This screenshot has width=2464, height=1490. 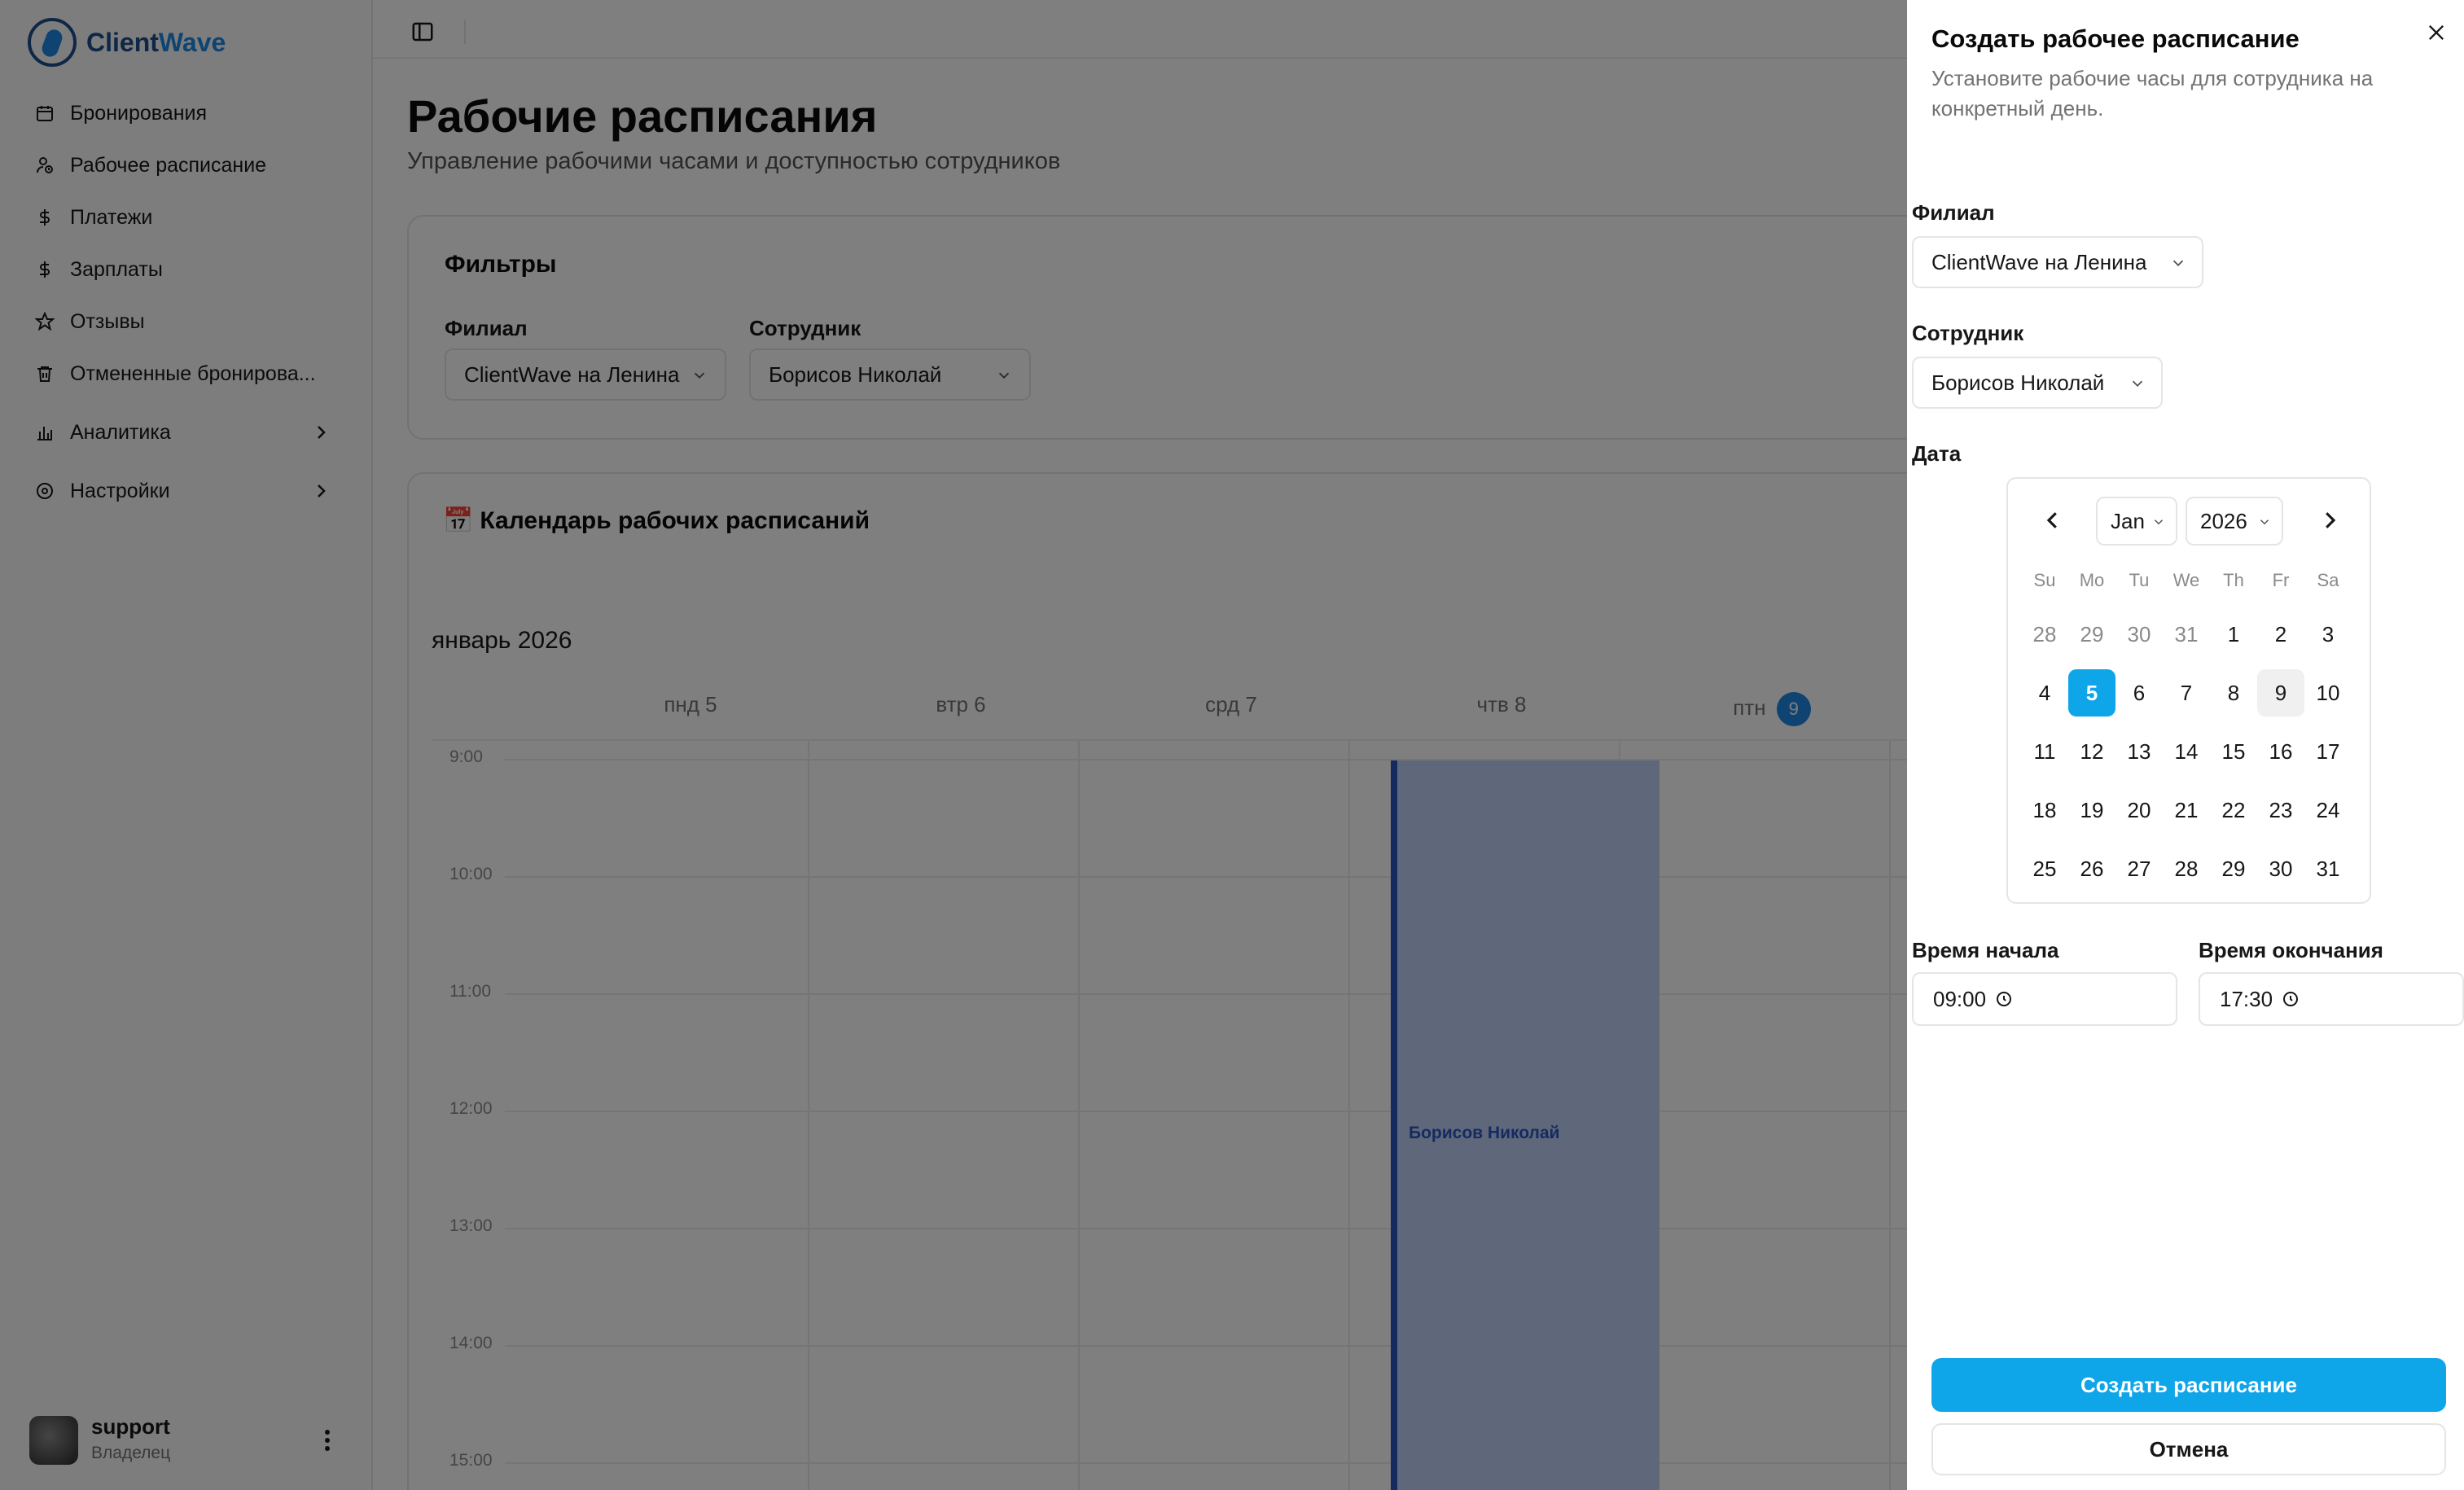 I want to click on calendar-day: 9, so click(x=2280, y=693).